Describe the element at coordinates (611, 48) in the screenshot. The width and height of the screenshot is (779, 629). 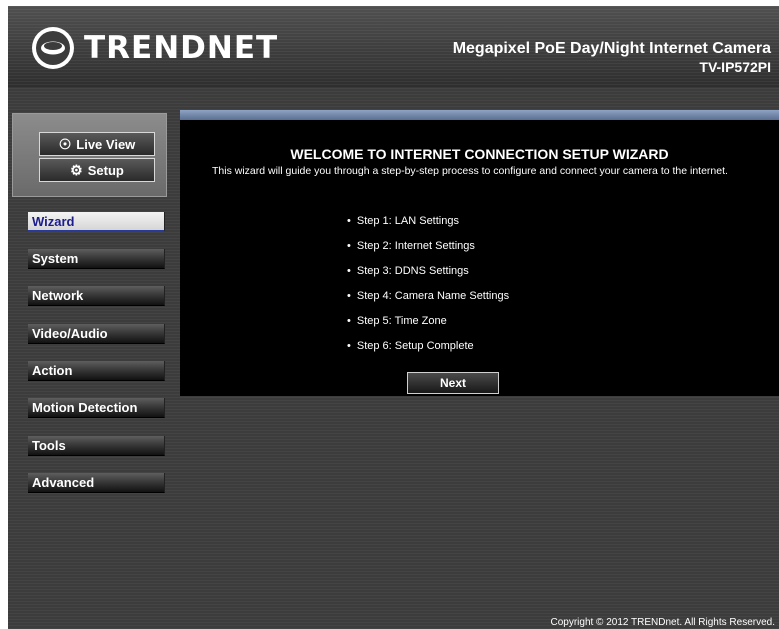
I see `product-name: Megapixel PoE Day/Night Internet Camera` at that location.